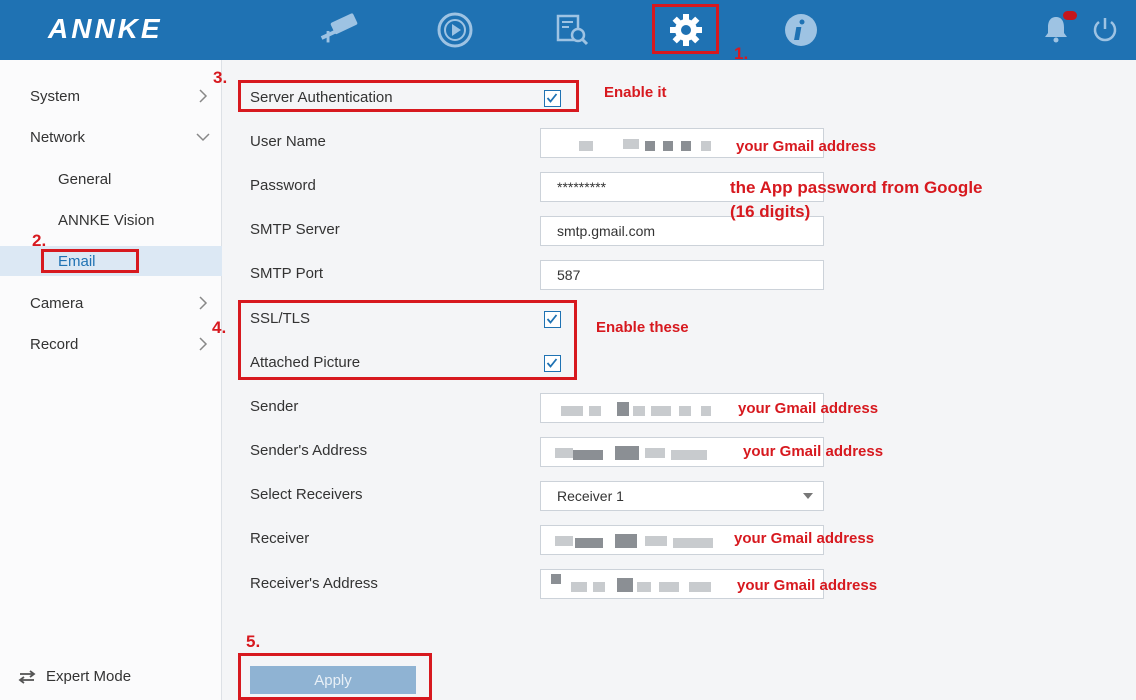 This screenshot has height=700, width=1136. What do you see at coordinates (807, 585) in the screenshot?
I see `annotation-gmail-receiver-address: your Gmail address` at bounding box center [807, 585].